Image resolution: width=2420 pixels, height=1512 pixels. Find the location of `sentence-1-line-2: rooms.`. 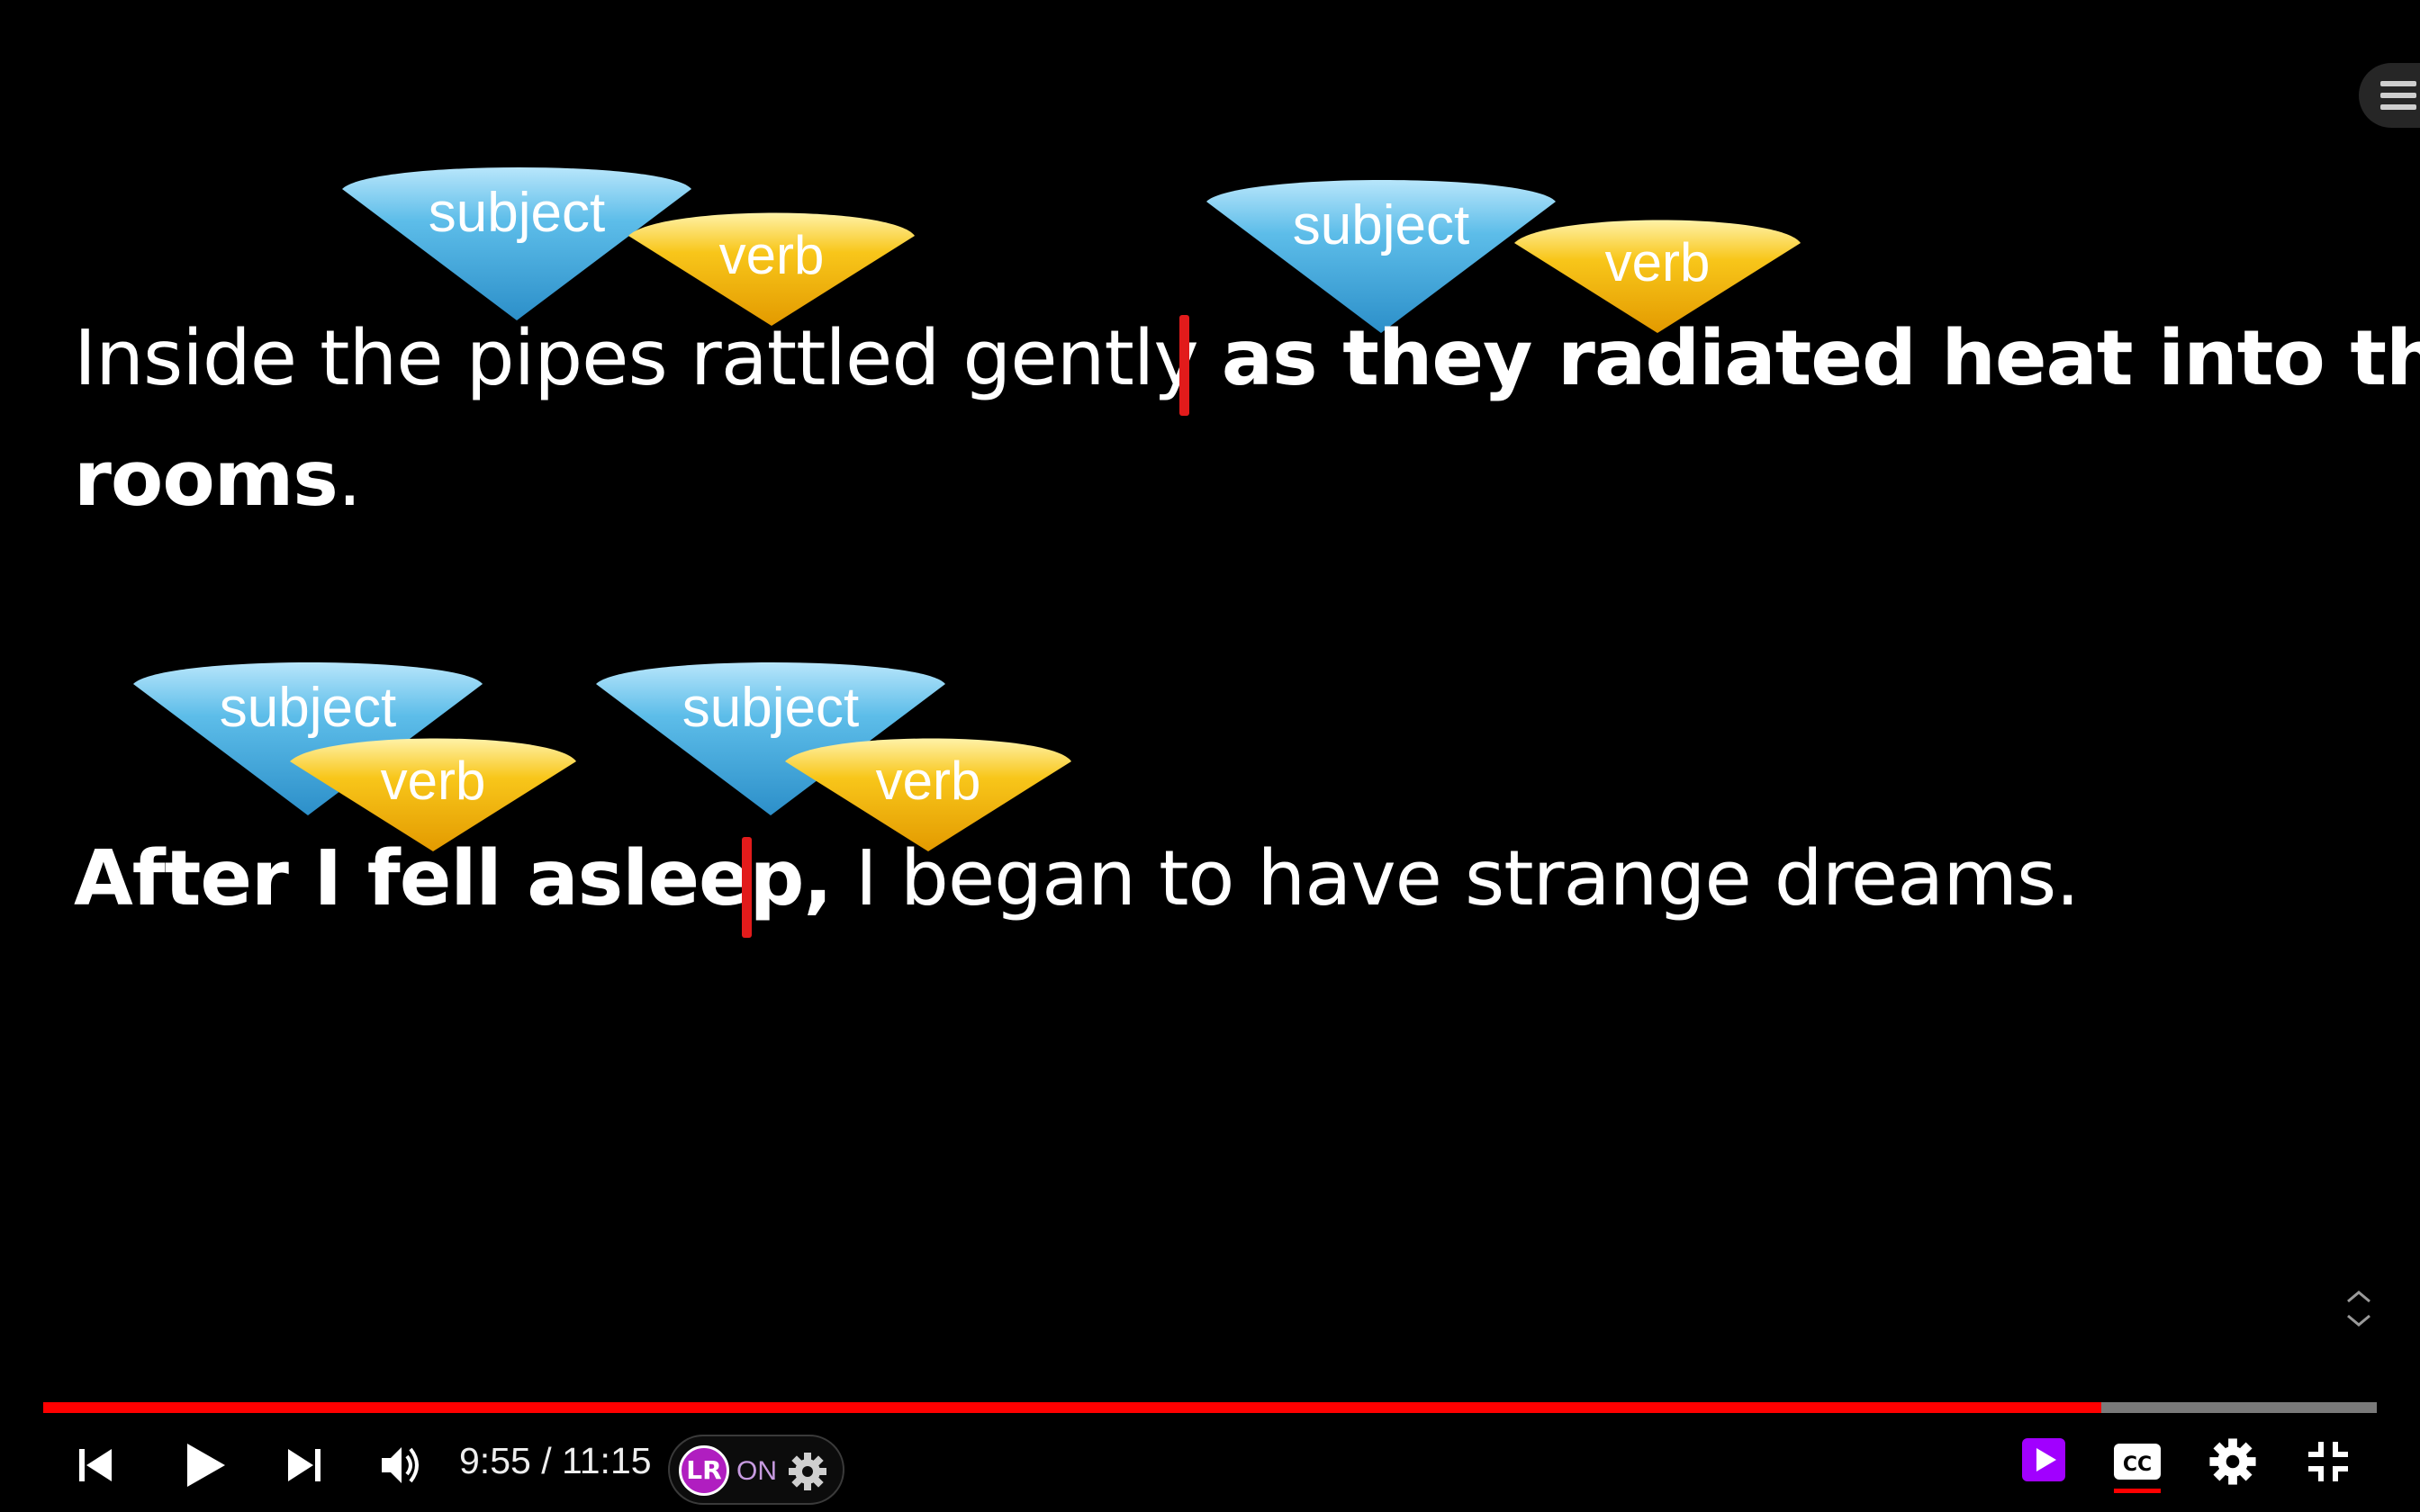

sentence-1-line-2: rooms. is located at coordinates (218, 480).